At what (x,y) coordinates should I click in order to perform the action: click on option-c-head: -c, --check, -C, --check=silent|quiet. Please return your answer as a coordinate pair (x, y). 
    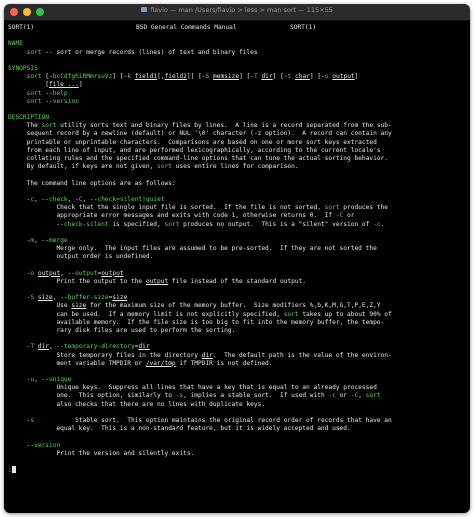
    Looking at the image, I should click on (95, 199).